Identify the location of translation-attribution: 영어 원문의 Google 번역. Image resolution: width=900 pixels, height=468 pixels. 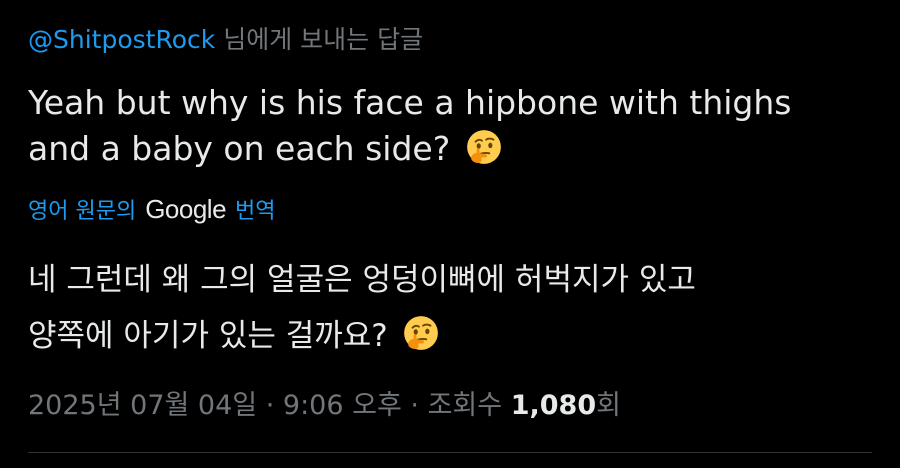
(152, 210).